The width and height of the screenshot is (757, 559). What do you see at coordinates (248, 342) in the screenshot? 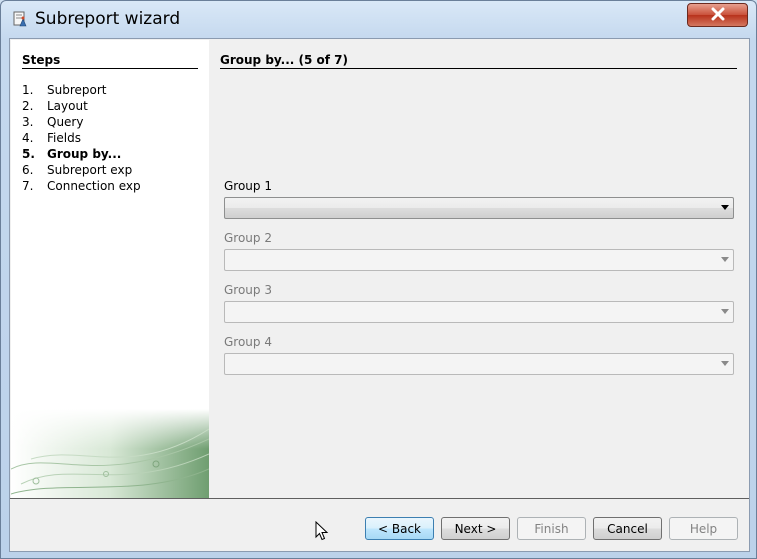
I see `group-4-label: Group 4` at bounding box center [248, 342].